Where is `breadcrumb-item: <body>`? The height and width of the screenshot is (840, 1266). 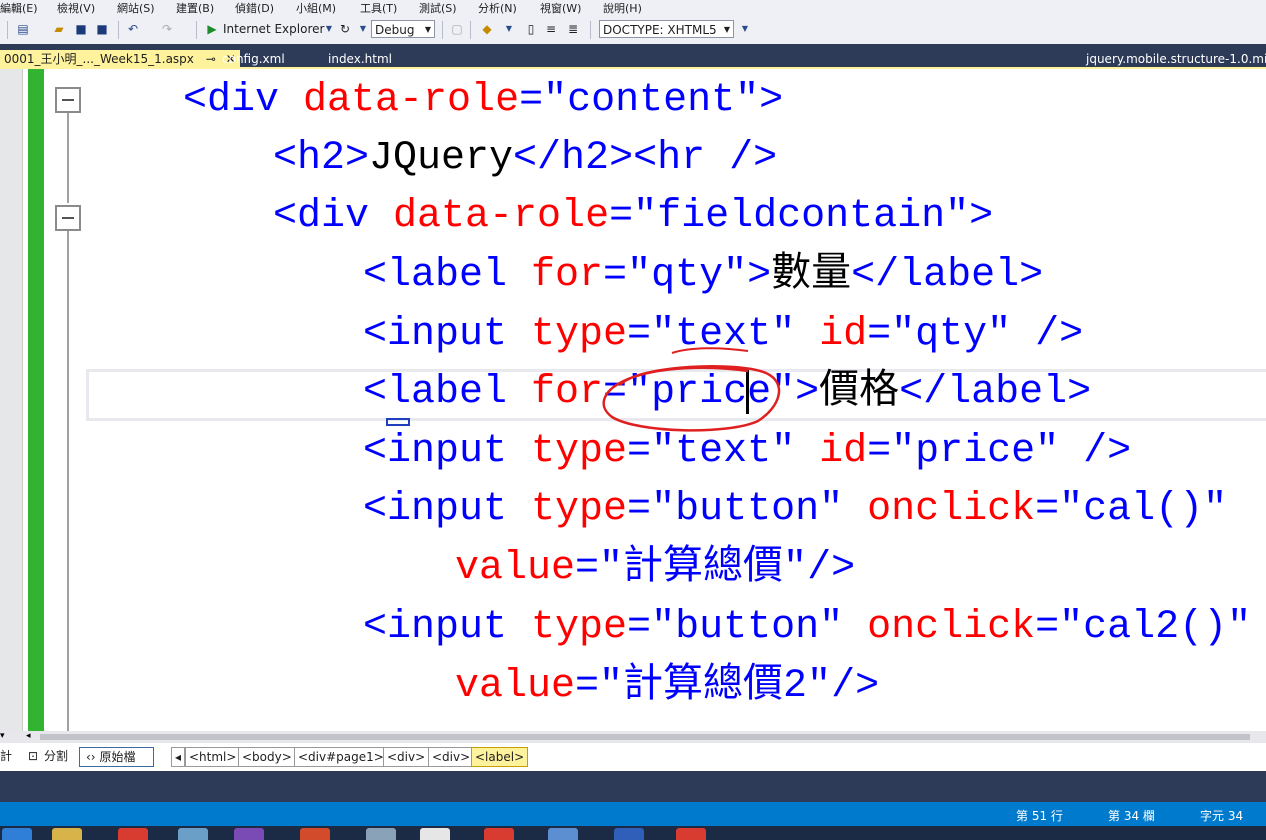 breadcrumb-item: <body> is located at coordinates (267, 757).